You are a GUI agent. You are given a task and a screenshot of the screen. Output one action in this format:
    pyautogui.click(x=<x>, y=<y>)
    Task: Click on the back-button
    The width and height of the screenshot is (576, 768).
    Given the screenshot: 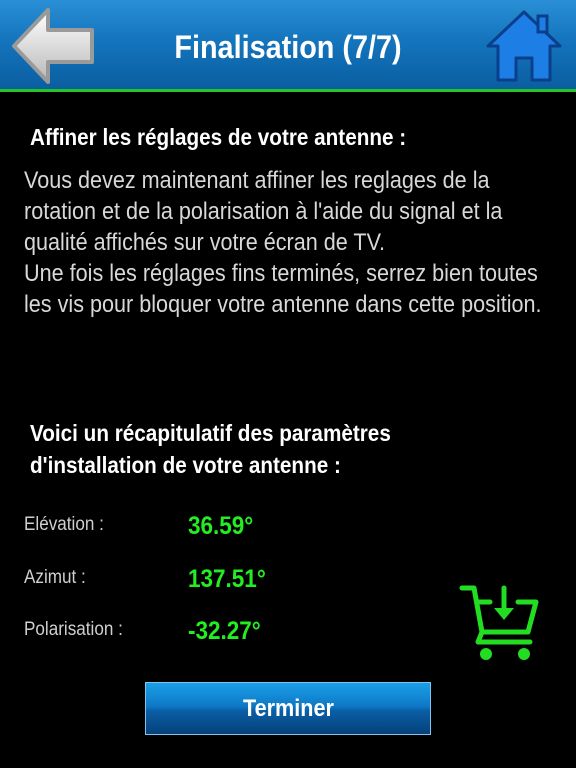 What is the action you would take?
    pyautogui.click(x=54, y=46)
    